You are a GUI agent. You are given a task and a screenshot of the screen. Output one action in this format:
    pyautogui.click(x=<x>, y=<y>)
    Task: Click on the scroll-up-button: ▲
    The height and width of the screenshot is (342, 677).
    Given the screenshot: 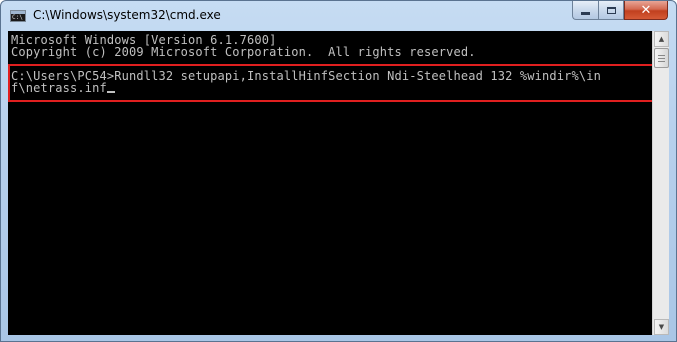 What is the action you would take?
    pyautogui.click(x=661, y=39)
    